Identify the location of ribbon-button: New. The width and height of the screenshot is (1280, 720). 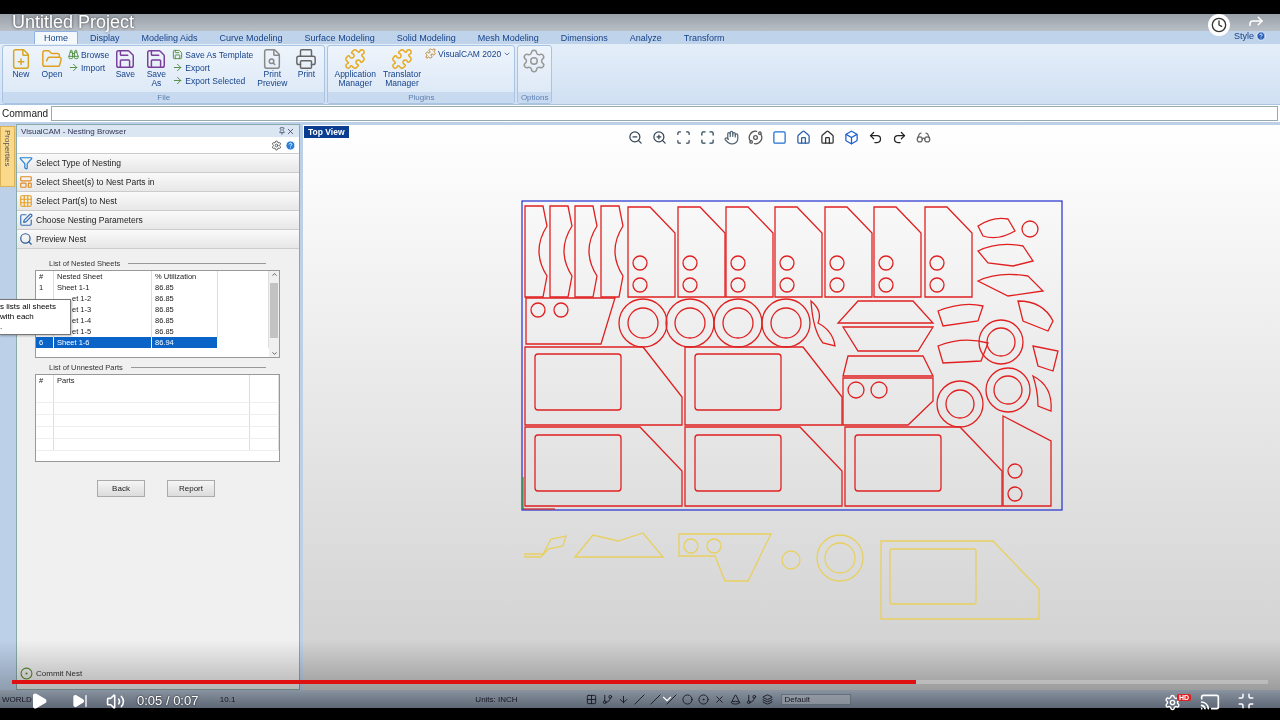
(21, 63).